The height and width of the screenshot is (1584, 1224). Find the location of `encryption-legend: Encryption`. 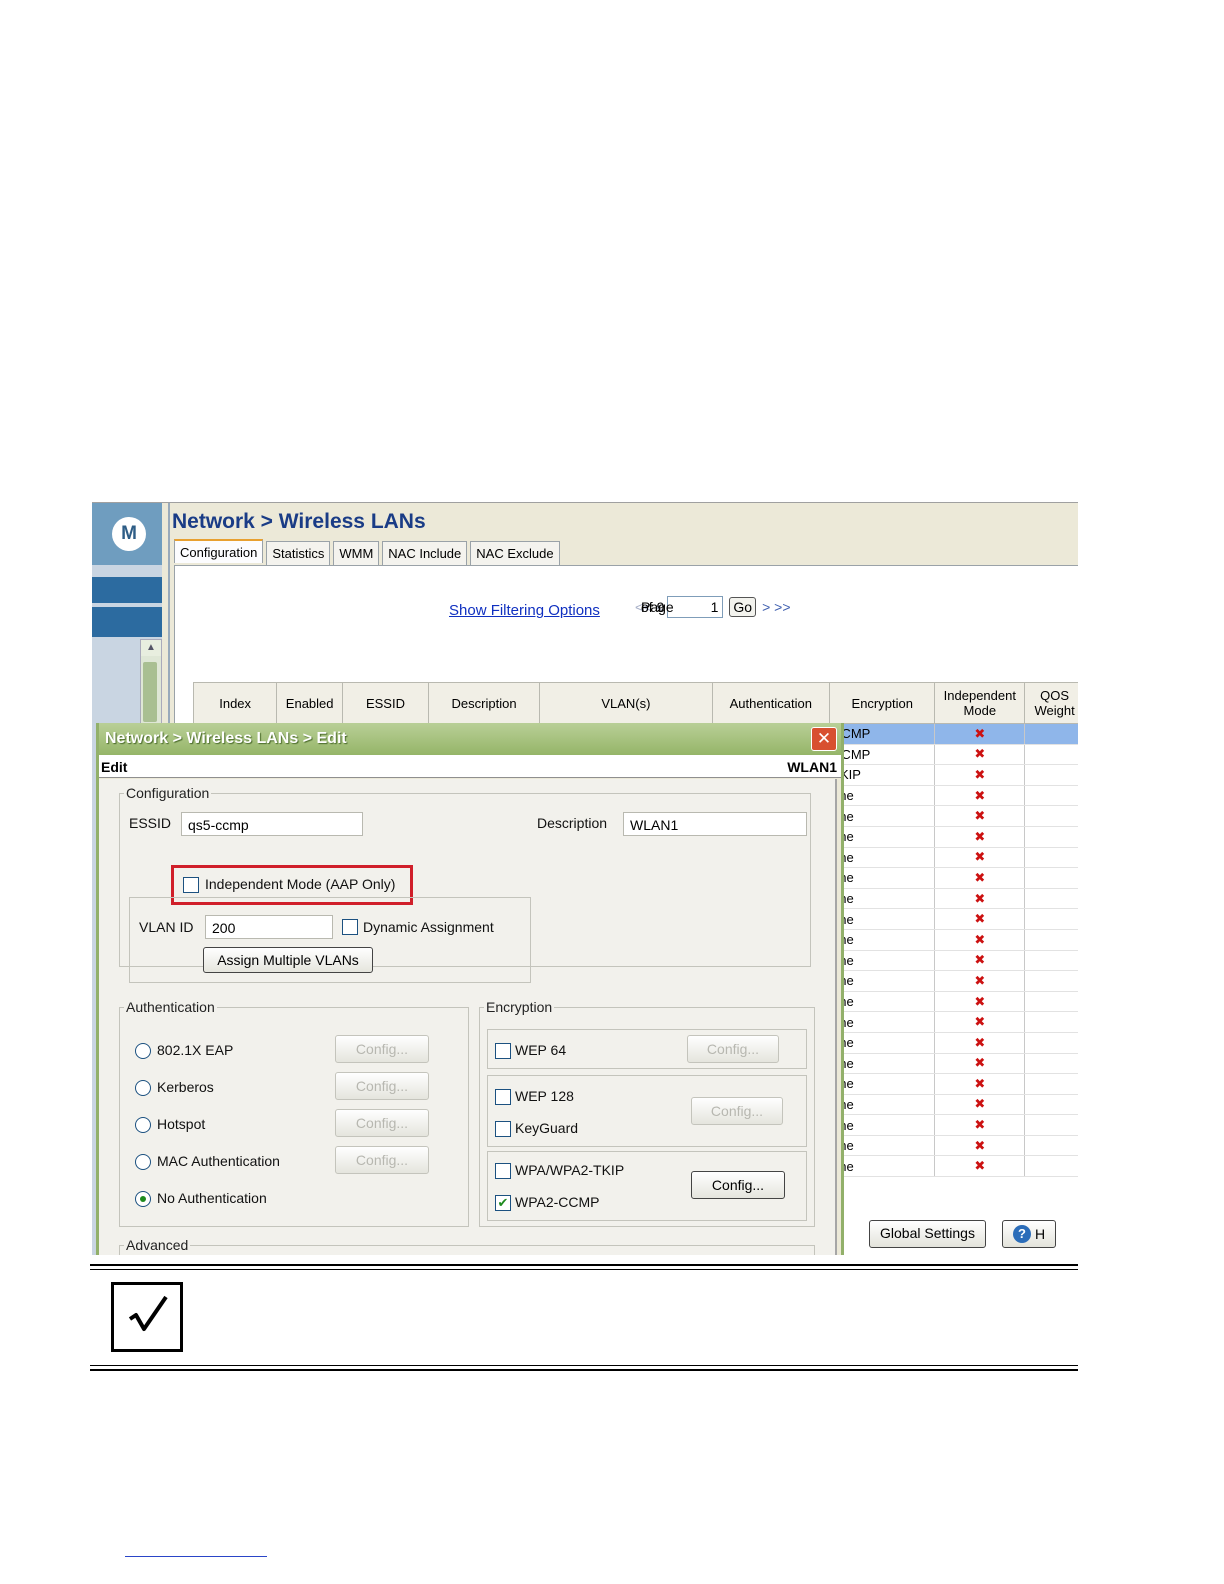

encryption-legend: Encryption is located at coordinates (519, 1007).